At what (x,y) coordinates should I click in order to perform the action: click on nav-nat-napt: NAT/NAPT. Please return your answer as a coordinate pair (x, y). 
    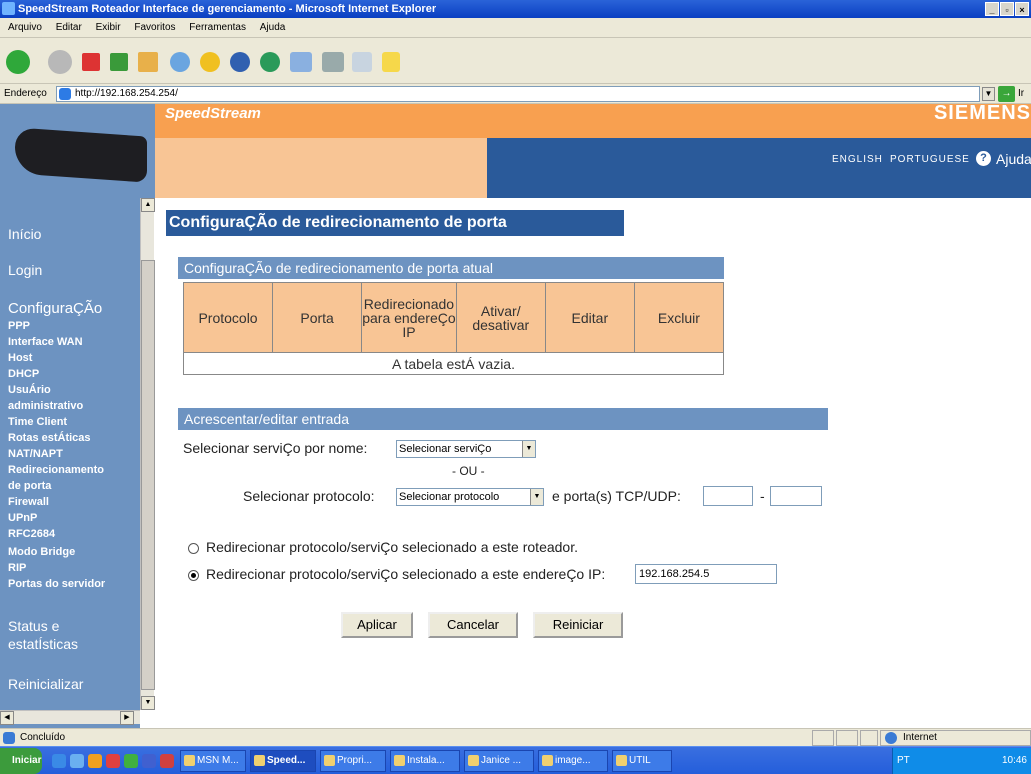
    Looking at the image, I should click on (35, 454).